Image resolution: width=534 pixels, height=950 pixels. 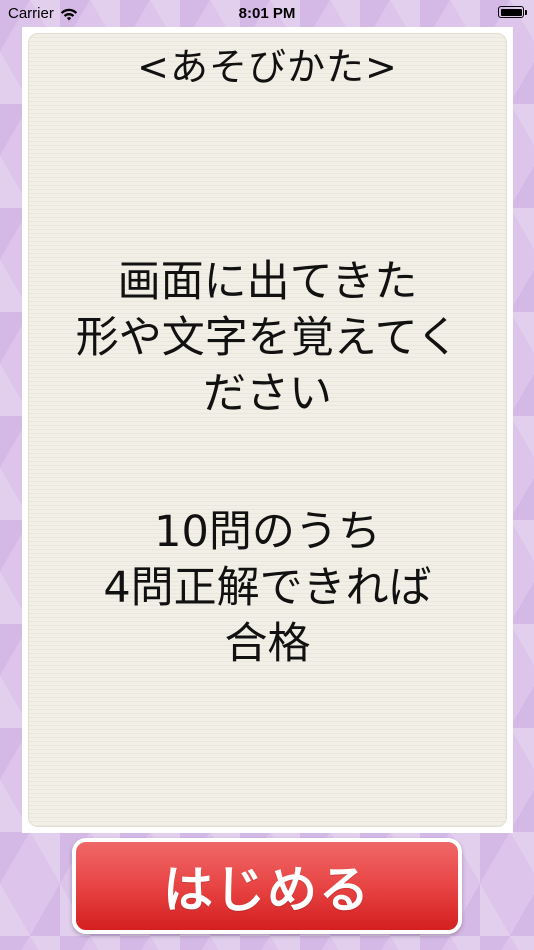 I want to click on battery-level, so click(x=511, y=12).